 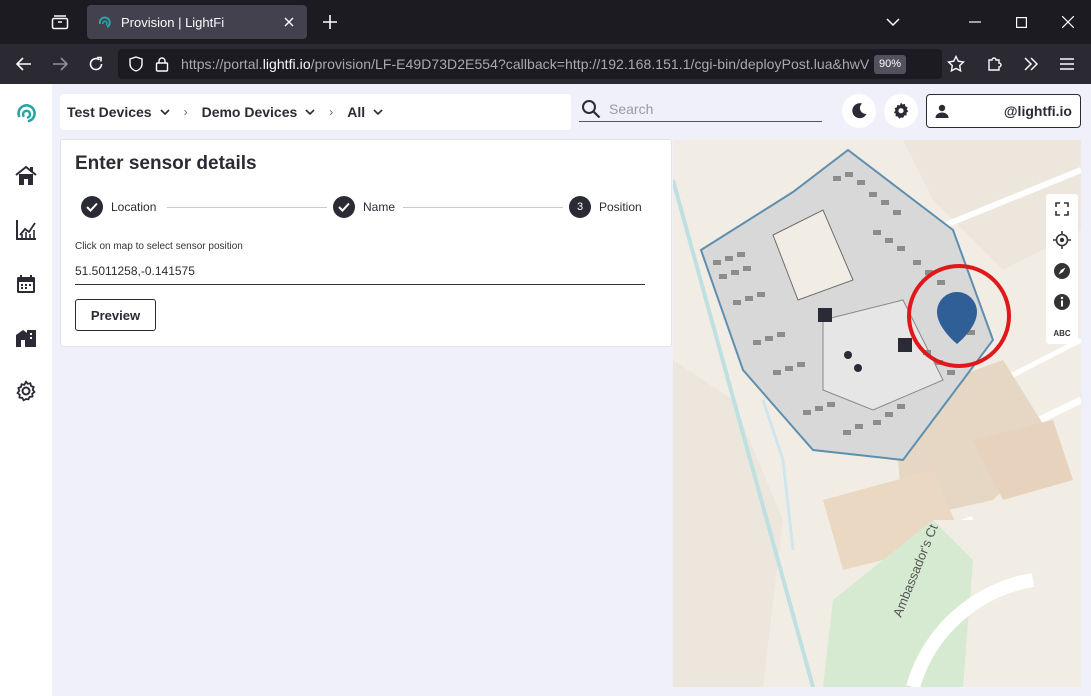 What do you see at coordinates (249, 112) in the screenshot?
I see `breadcrumb-label: Demo Devices` at bounding box center [249, 112].